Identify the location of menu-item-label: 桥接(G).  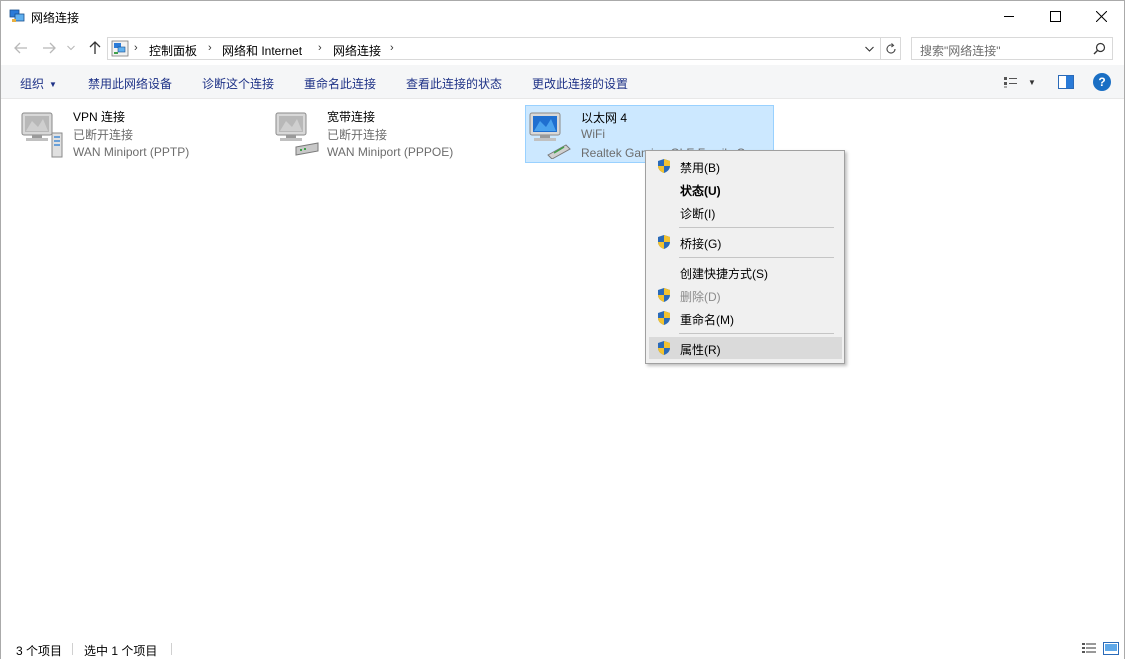
(701, 244).